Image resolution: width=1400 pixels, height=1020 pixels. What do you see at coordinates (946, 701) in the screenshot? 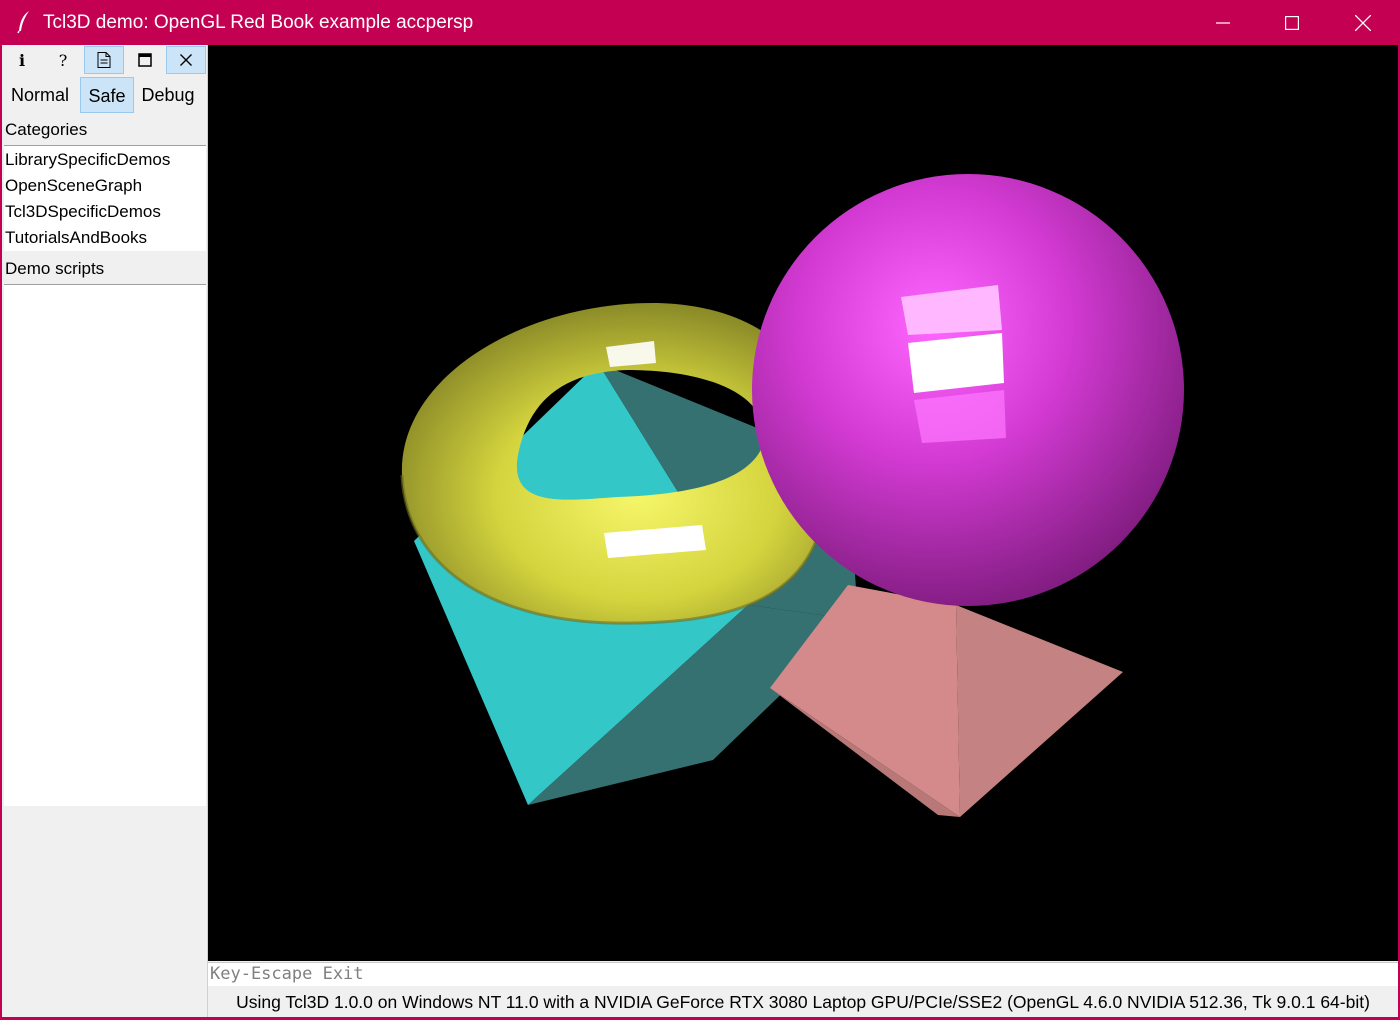
I see `pyramid-shape` at bounding box center [946, 701].